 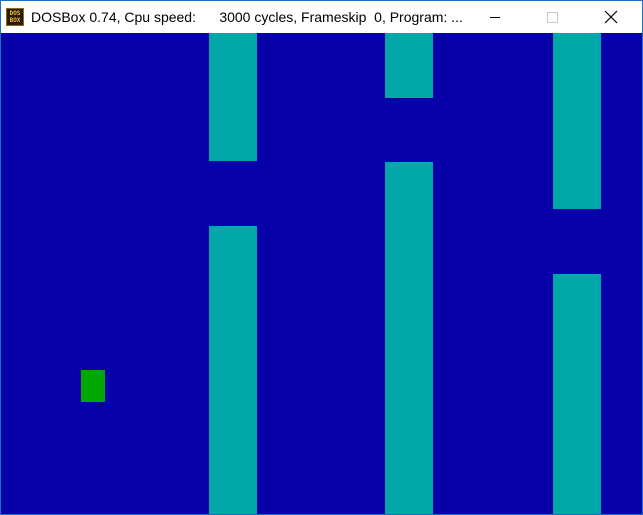 I want to click on dosbox-icon: DOS BOX, so click(x=15, y=17).